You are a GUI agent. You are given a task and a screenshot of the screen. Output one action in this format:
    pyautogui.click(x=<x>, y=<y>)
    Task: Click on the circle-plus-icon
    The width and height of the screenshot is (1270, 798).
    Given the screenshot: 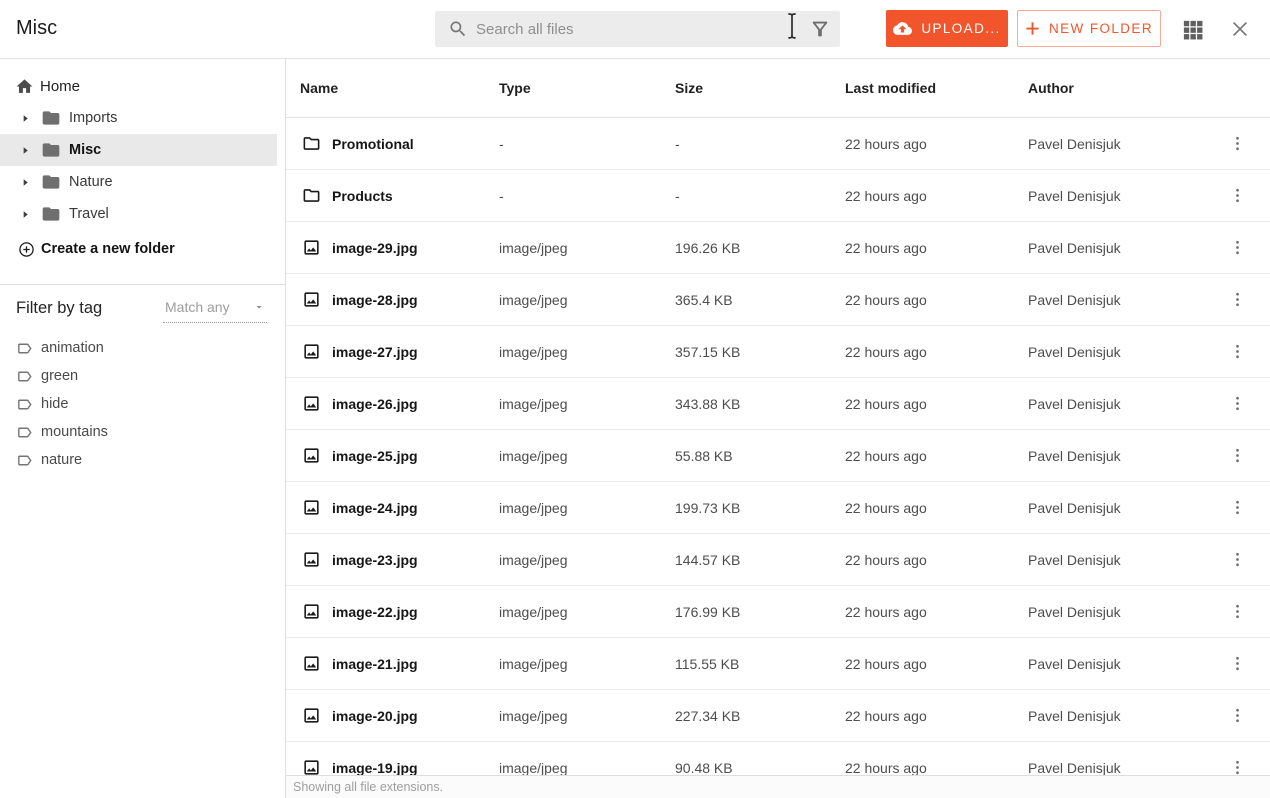 What is the action you would take?
    pyautogui.click(x=26, y=249)
    